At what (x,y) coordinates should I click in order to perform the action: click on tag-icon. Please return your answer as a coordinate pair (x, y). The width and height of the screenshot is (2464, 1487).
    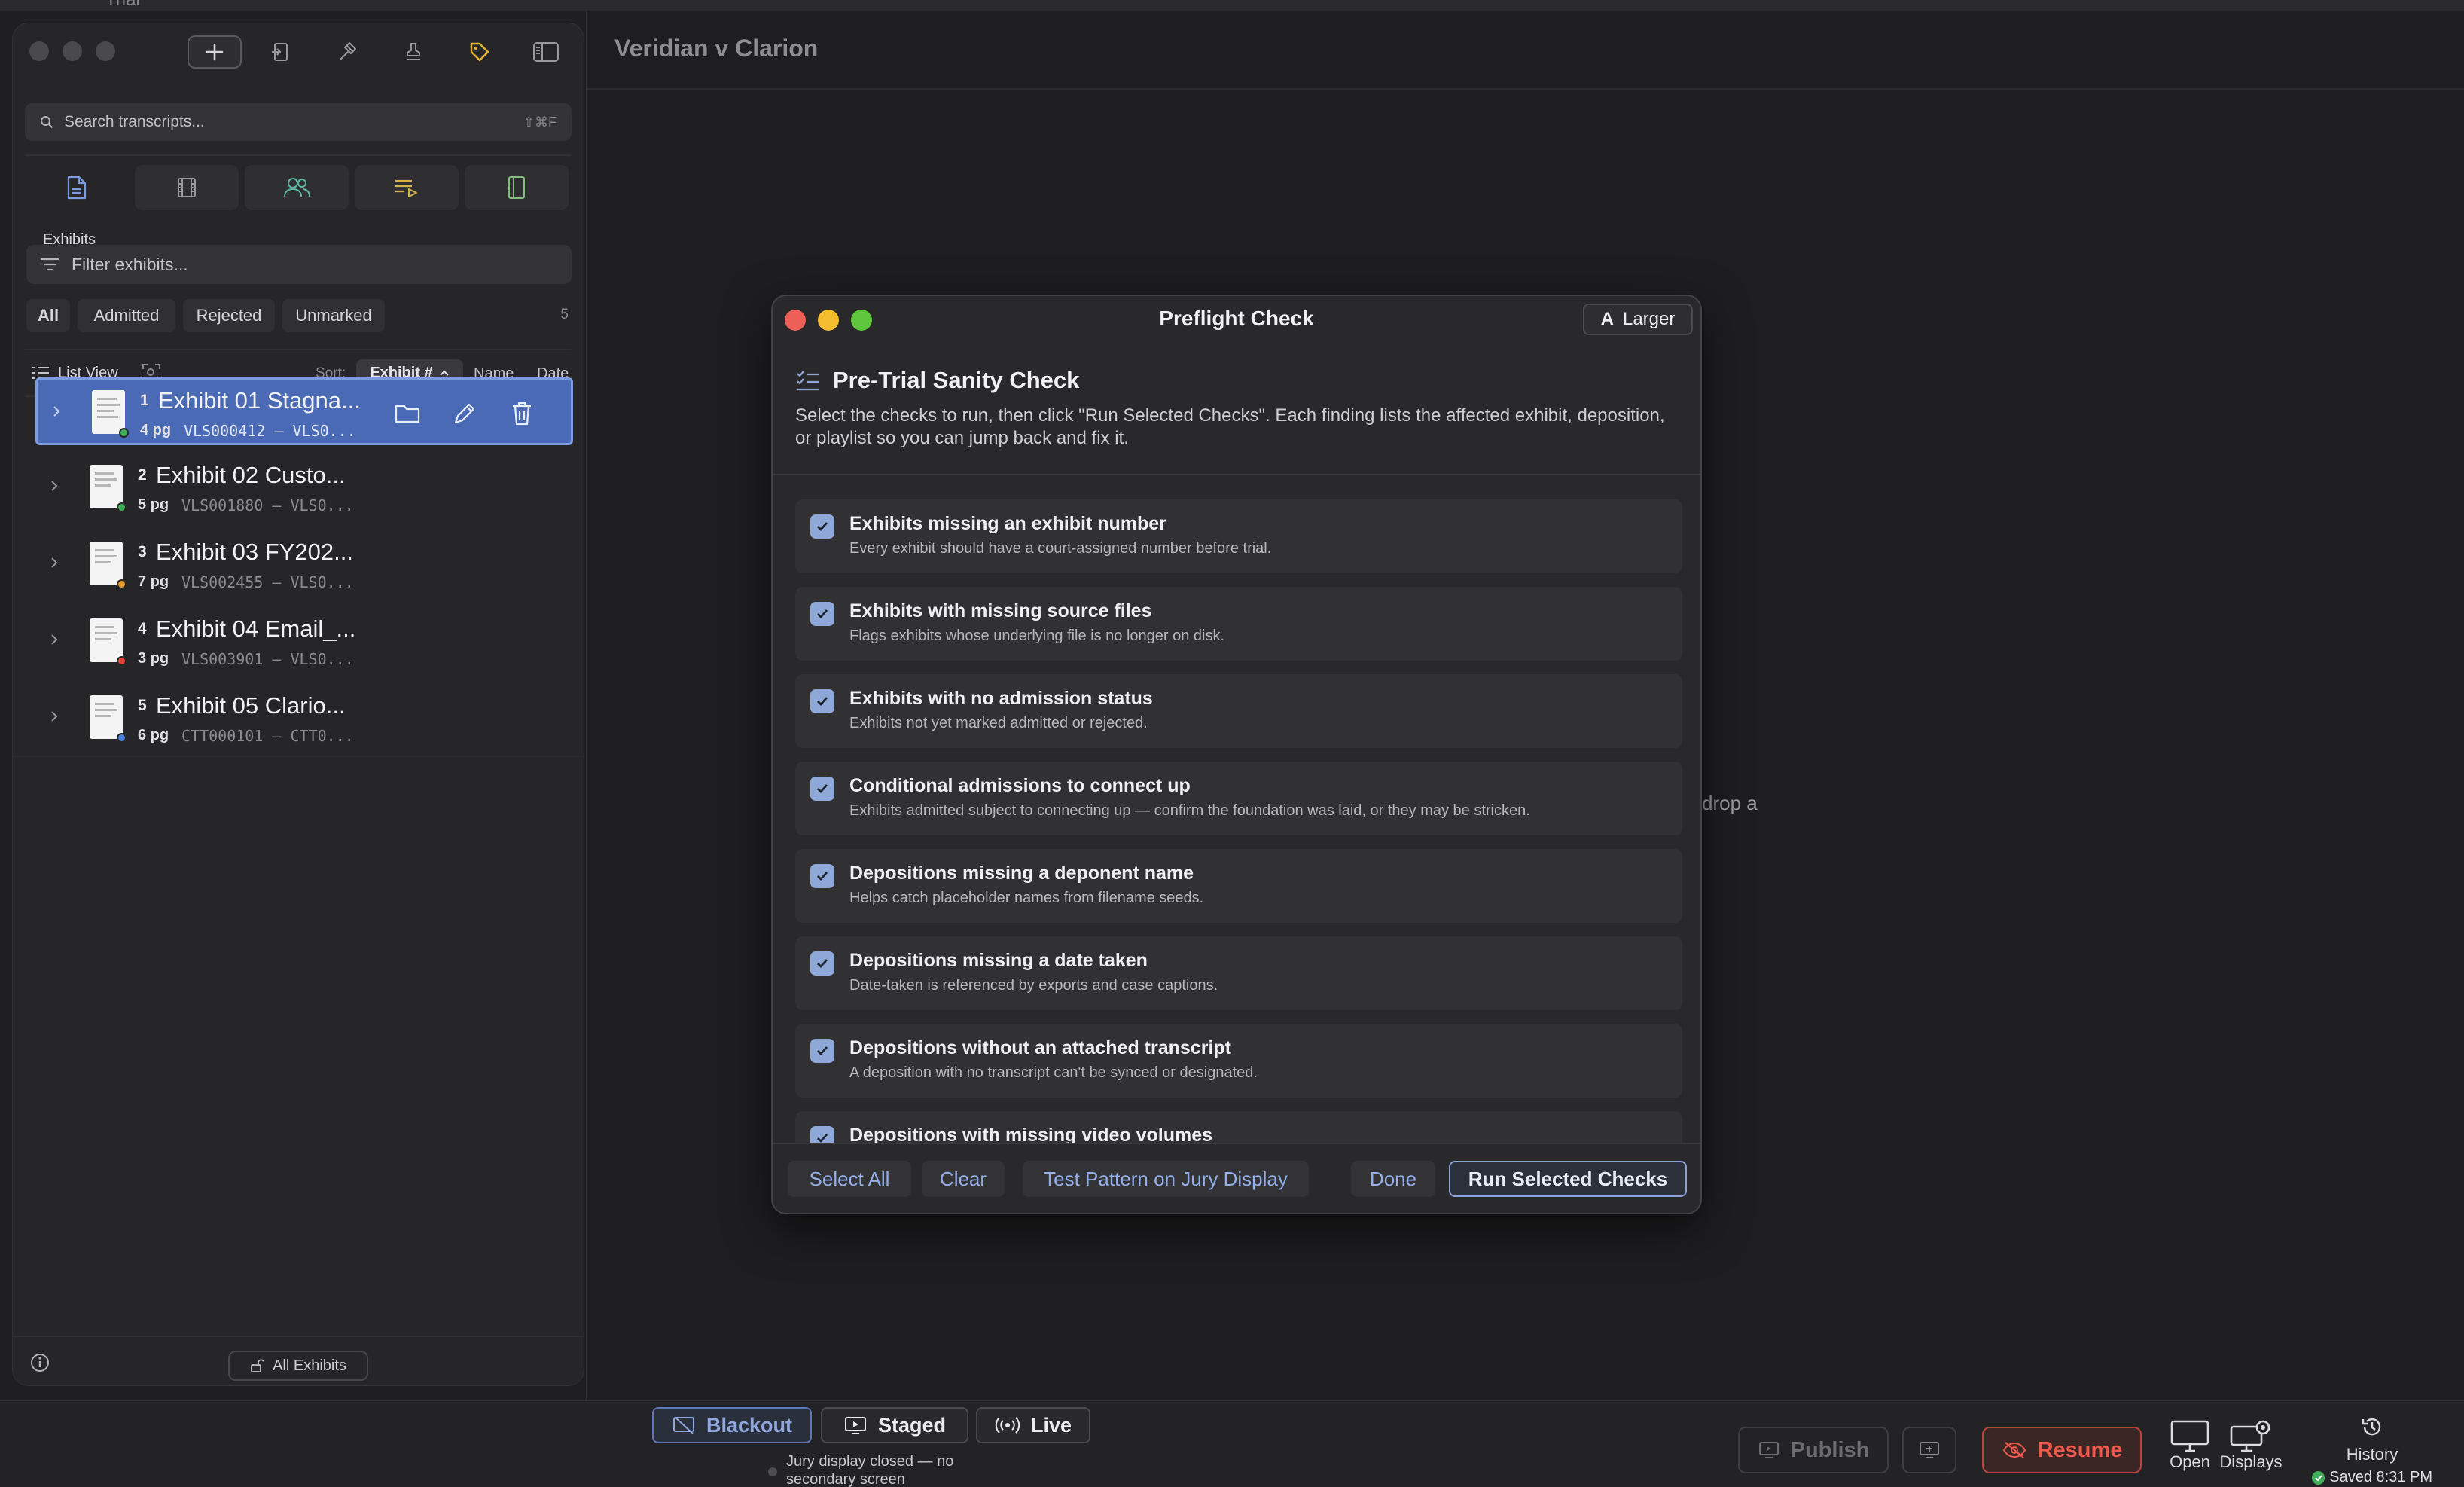
    Looking at the image, I should click on (479, 52).